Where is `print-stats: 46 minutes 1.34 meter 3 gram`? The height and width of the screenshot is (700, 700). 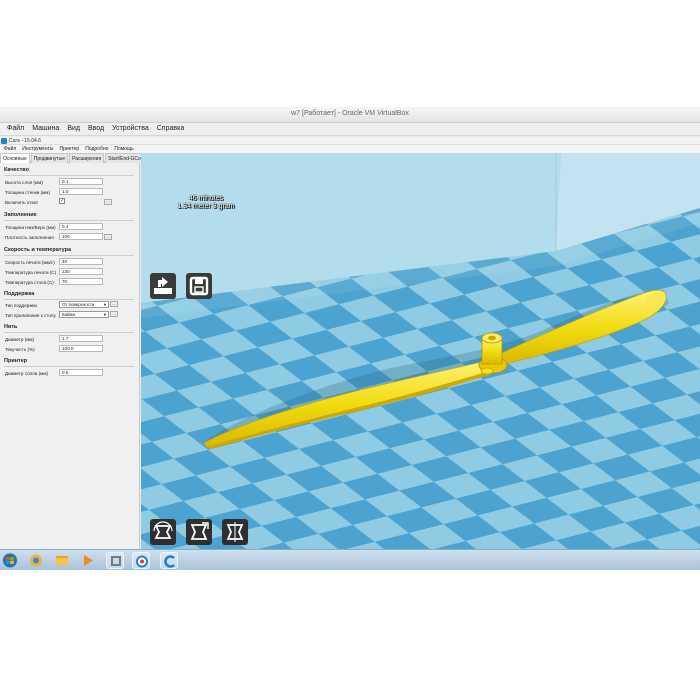 print-stats: 46 minutes 1.34 meter 3 gram is located at coordinates (206, 203).